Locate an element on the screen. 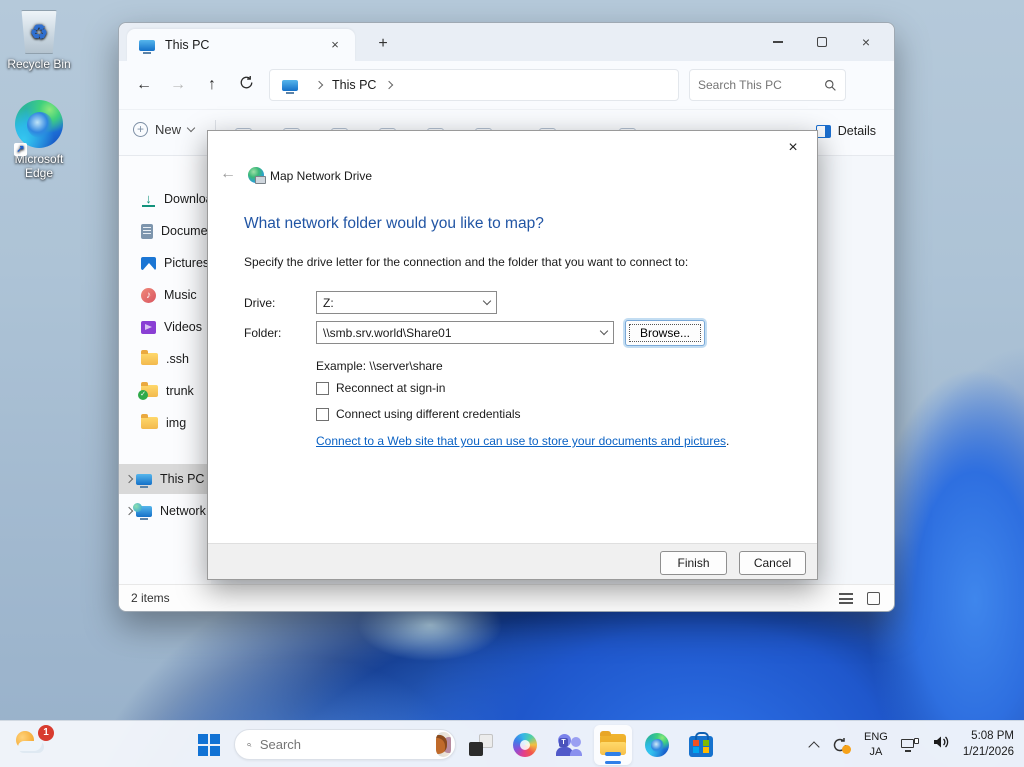 The height and width of the screenshot is (767, 1024). sidebar-label: .ssh is located at coordinates (177, 359).